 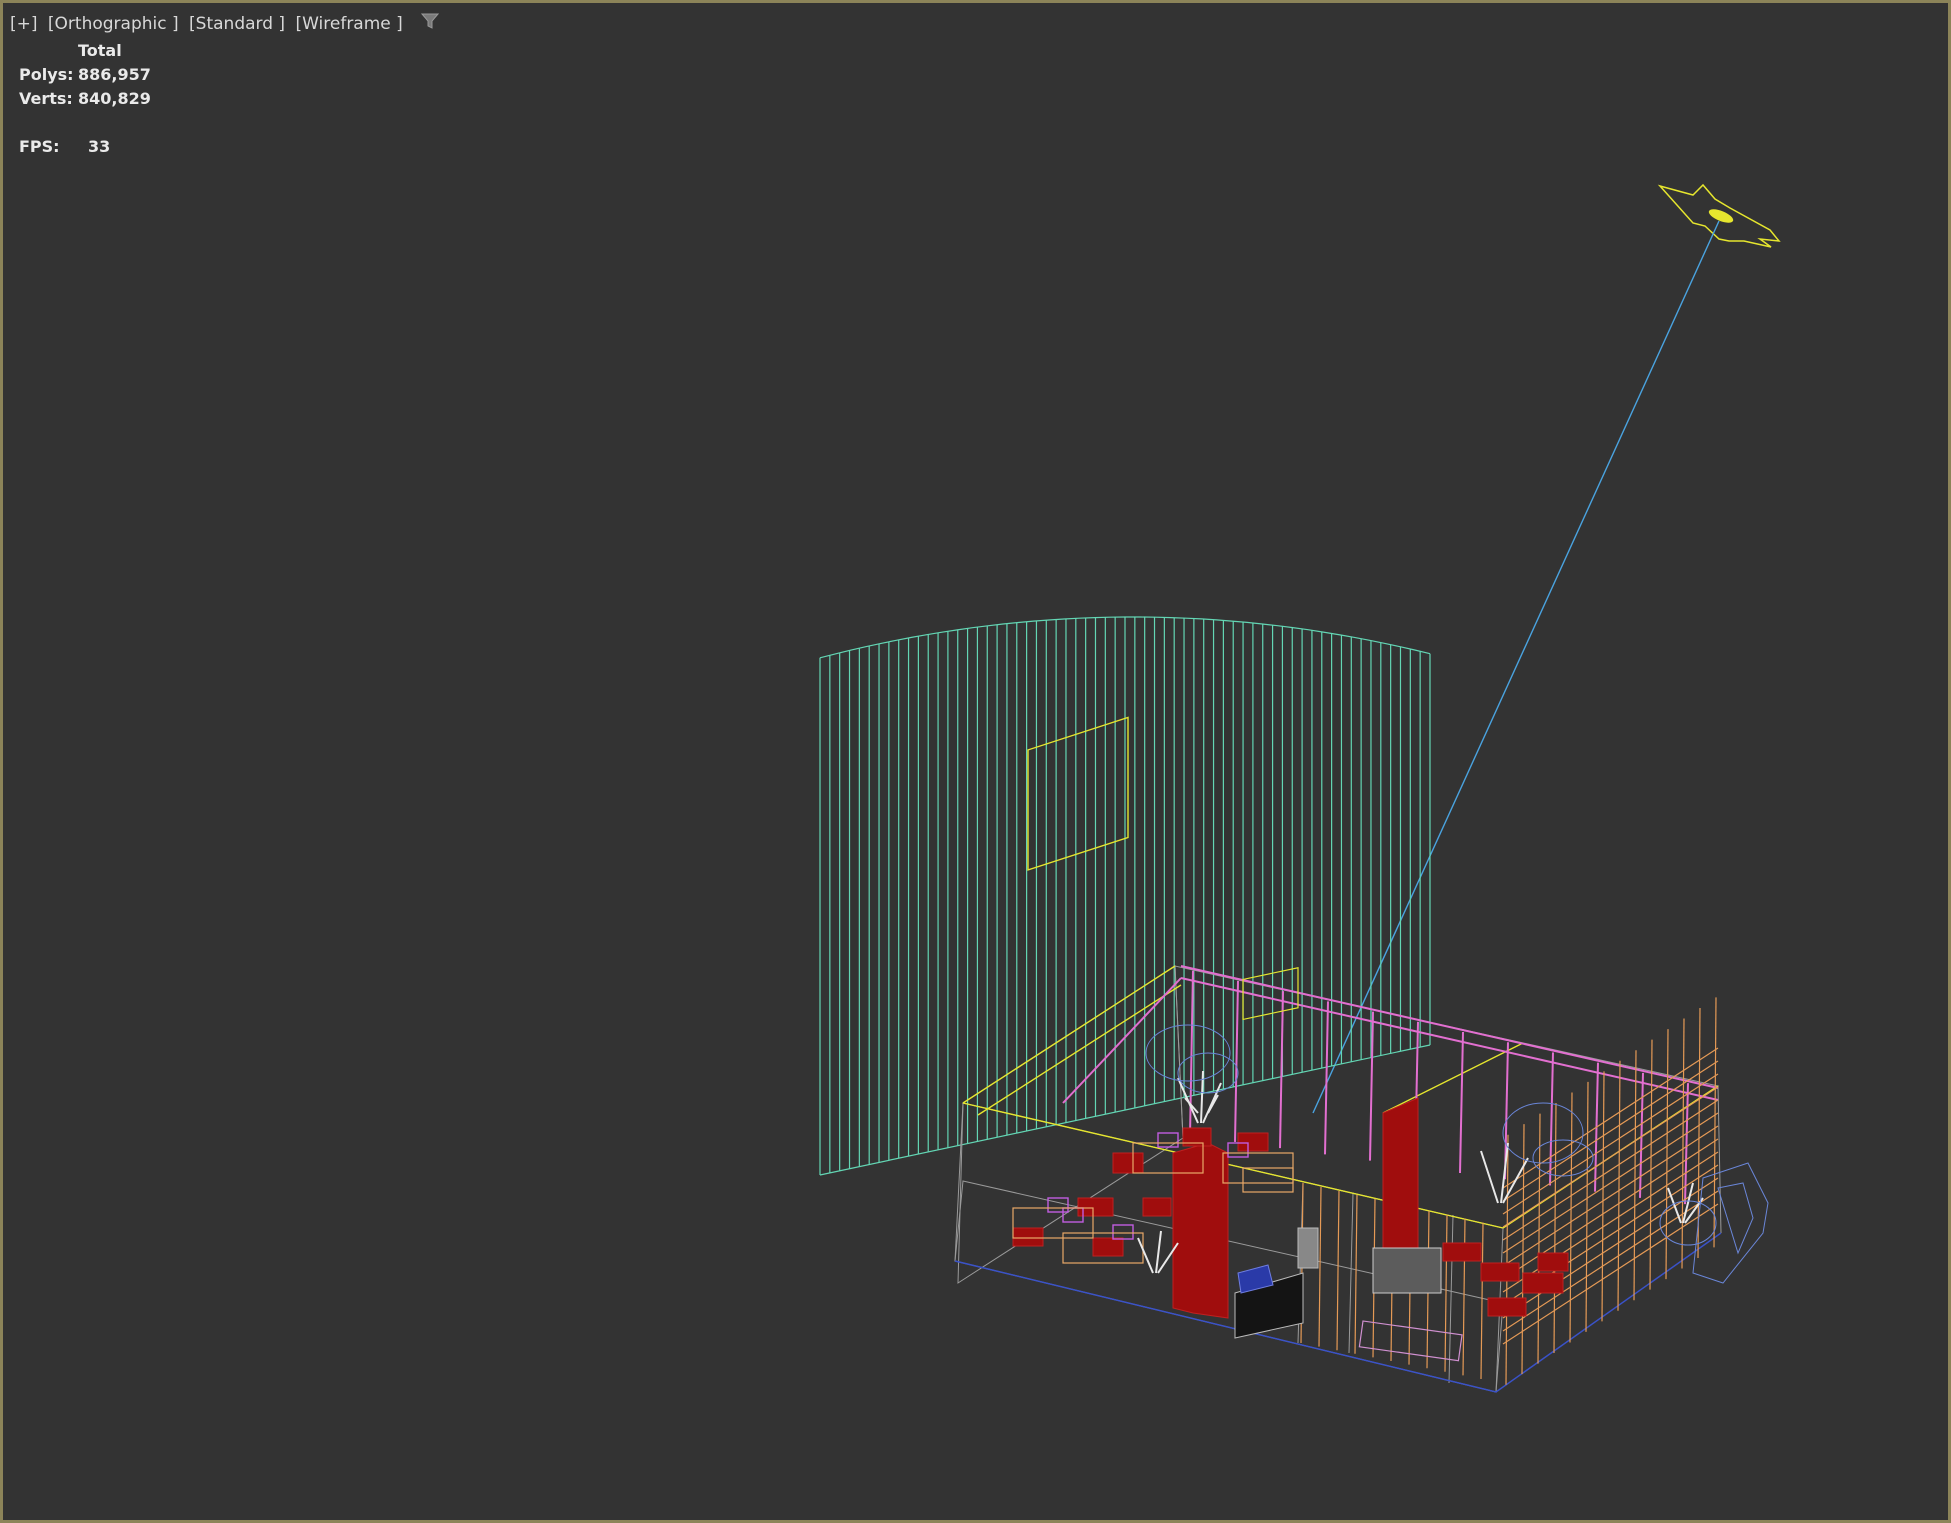 I want to click on light-target-line, so click(x=1516, y=667).